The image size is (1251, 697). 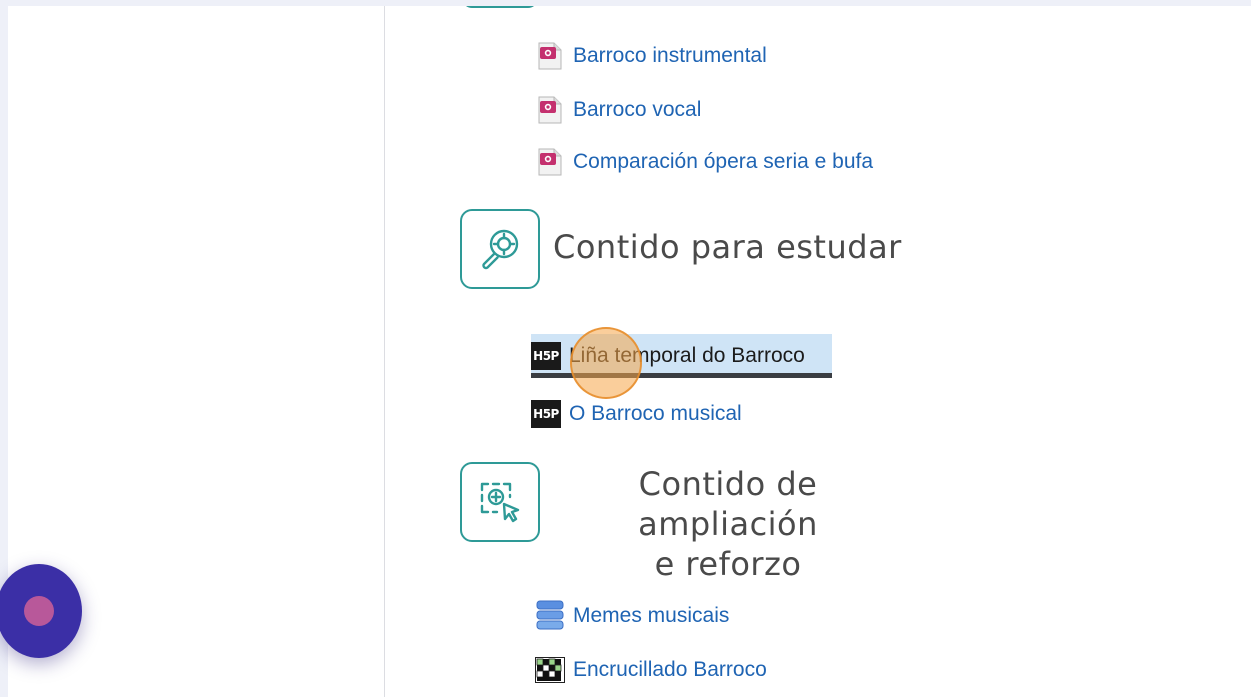 What do you see at coordinates (500, 502) in the screenshot?
I see `zoom-select-cursor-icon` at bounding box center [500, 502].